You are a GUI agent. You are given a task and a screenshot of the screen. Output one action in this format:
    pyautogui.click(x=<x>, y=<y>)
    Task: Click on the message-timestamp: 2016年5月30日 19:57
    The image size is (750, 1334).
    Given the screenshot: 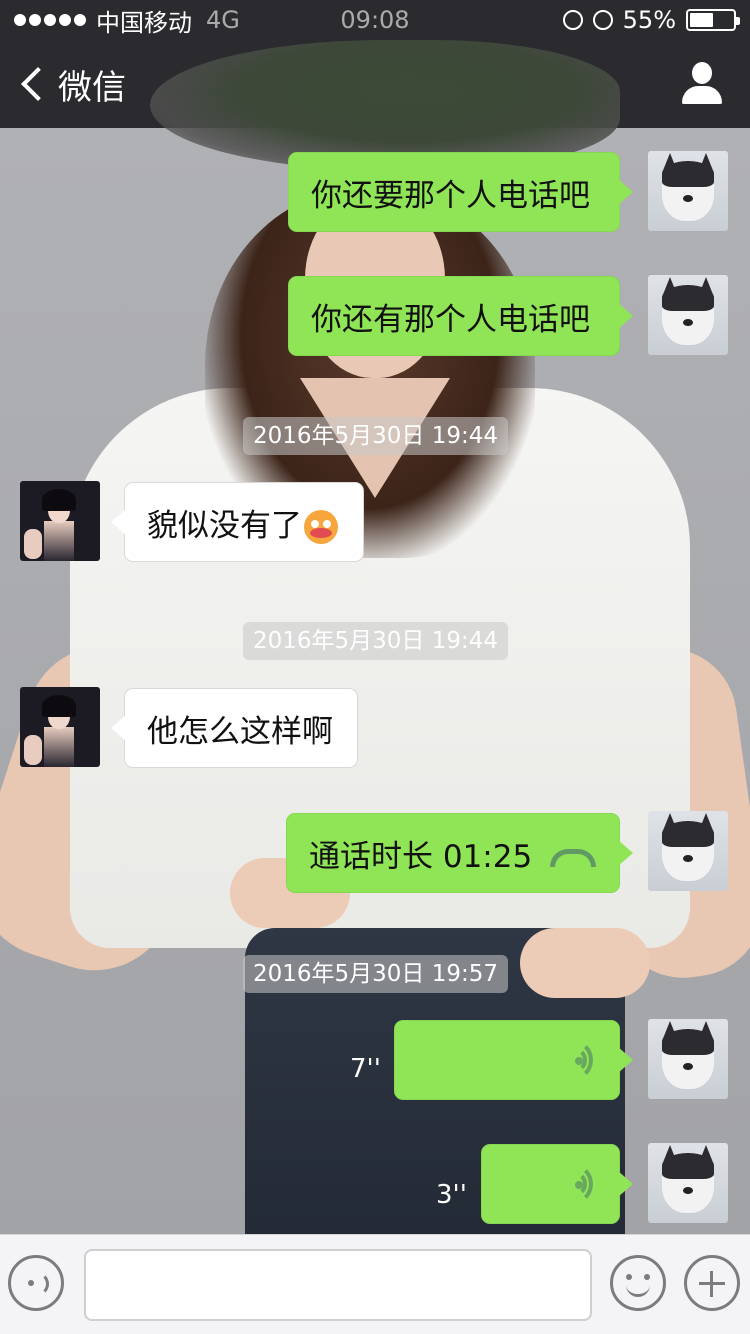 What is the action you would take?
    pyautogui.click(x=376, y=974)
    